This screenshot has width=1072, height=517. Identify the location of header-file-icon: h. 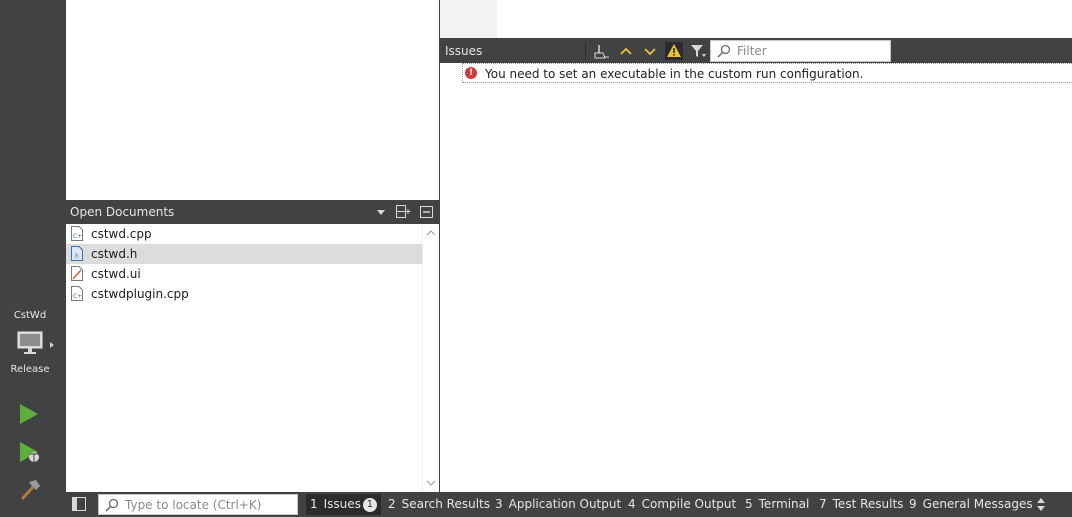
(77, 253).